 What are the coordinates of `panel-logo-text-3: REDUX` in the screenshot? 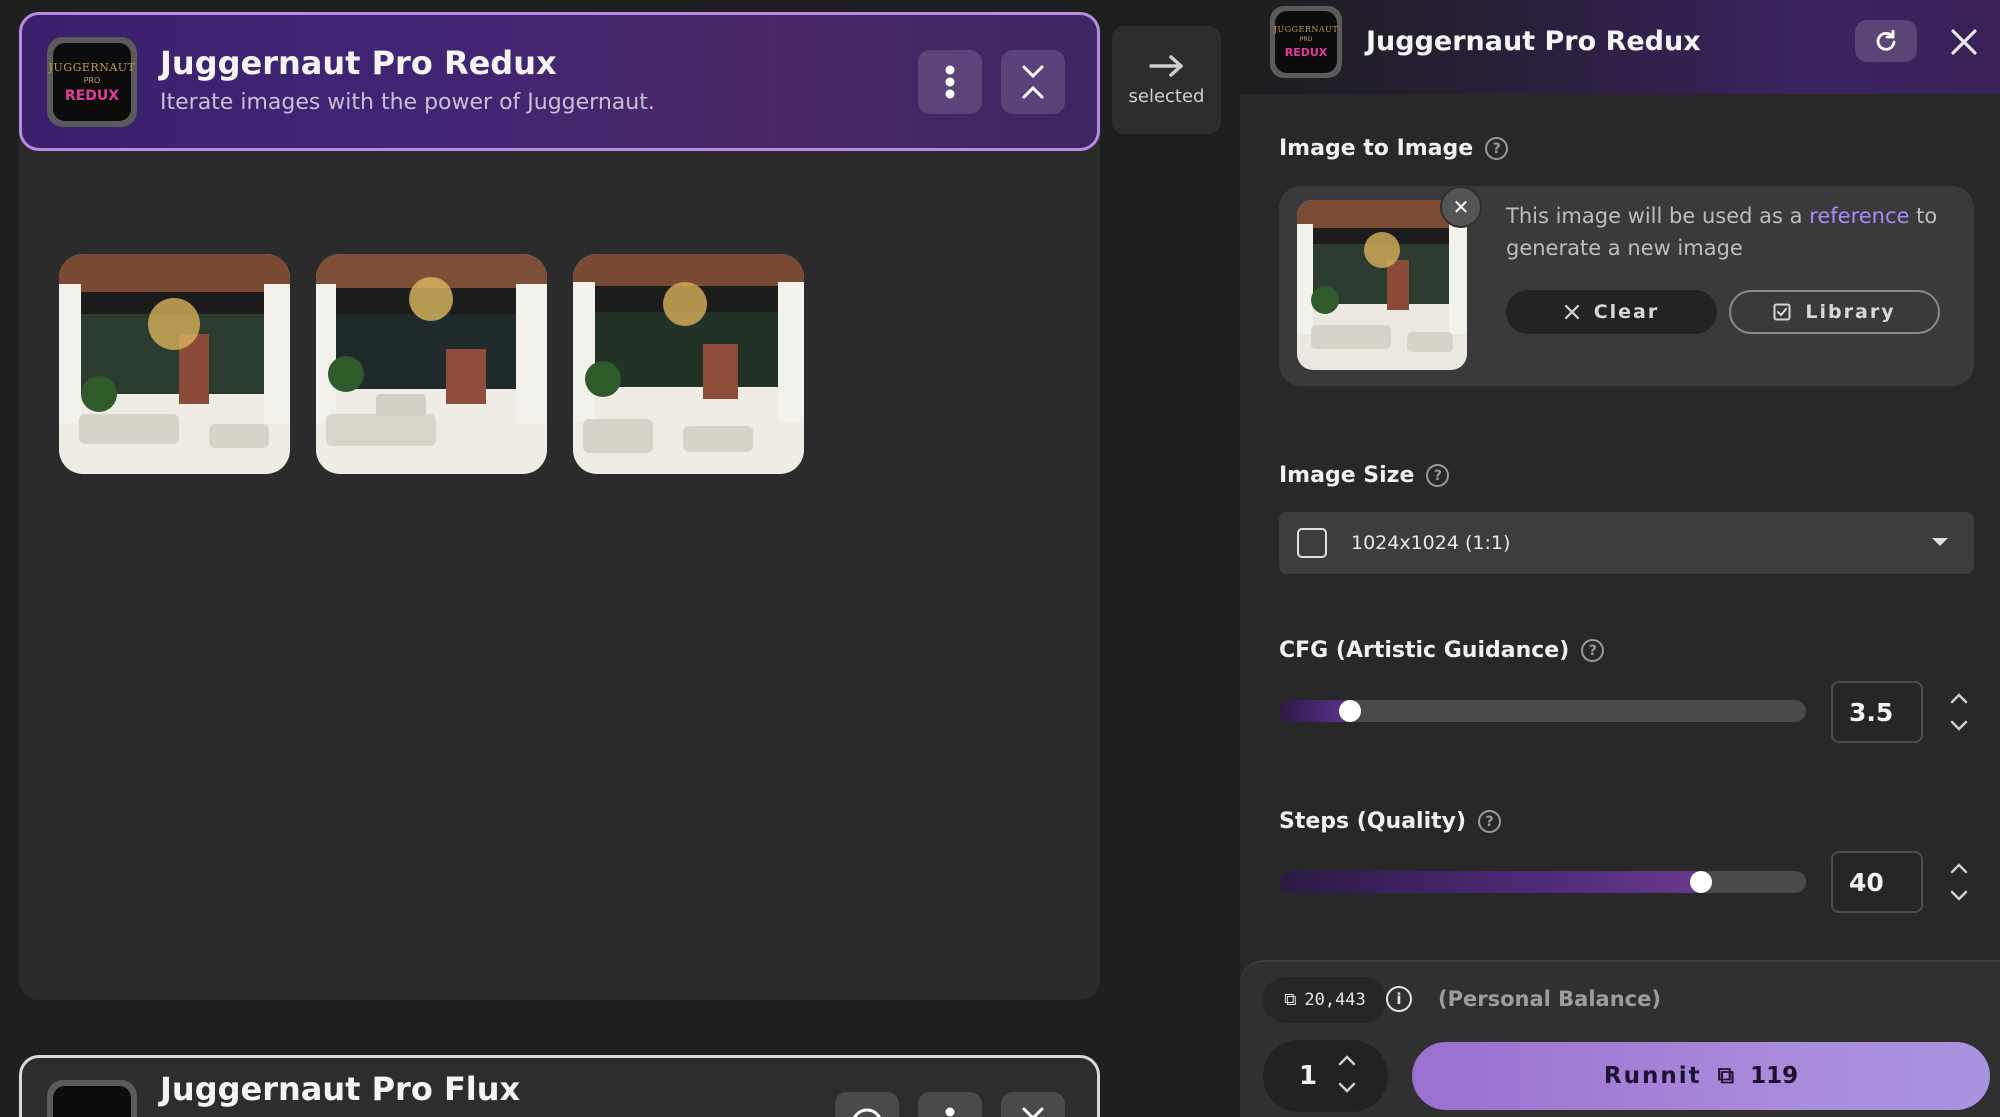 It's located at (1306, 52).